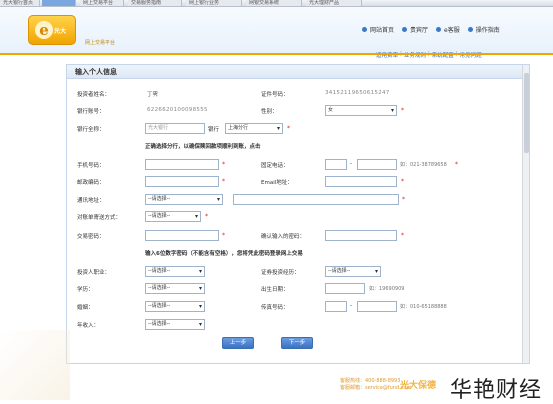 This screenshot has height=404, width=553. I want to click on guide-icon, so click(470, 29).